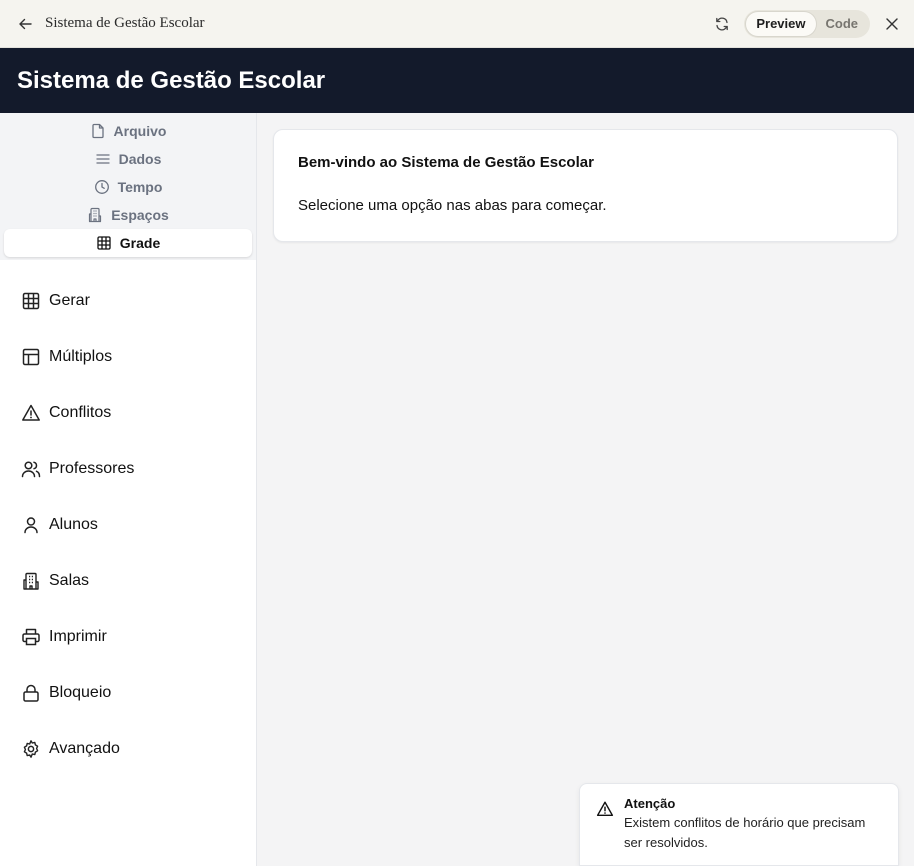 This screenshot has width=914, height=866. Describe the element at coordinates (128, 693) in the screenshot. I see `nav-item-bloqueio: Bloqueio` at that location.